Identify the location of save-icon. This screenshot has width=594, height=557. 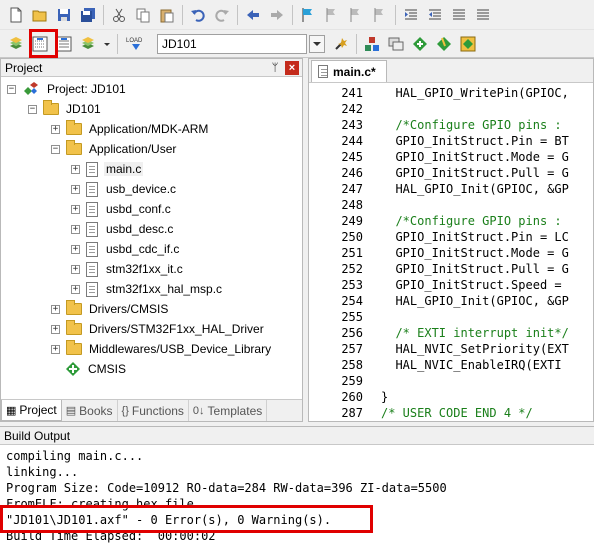
(64, 15).